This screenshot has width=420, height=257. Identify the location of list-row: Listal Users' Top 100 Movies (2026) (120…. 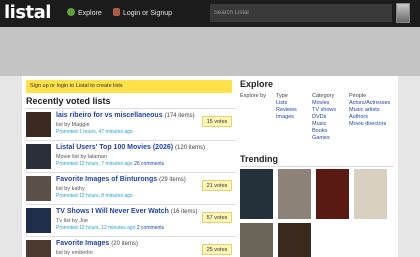
(131, 157).